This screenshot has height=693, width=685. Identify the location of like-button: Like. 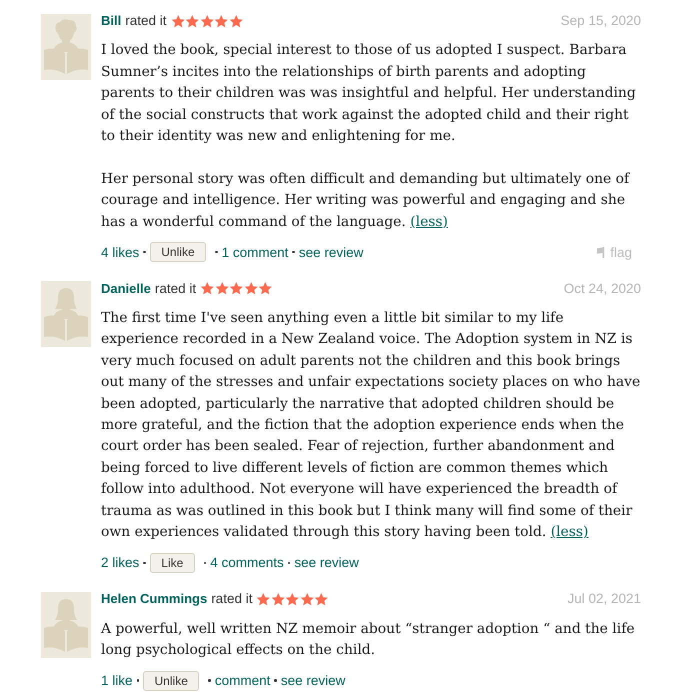
(172, 562).